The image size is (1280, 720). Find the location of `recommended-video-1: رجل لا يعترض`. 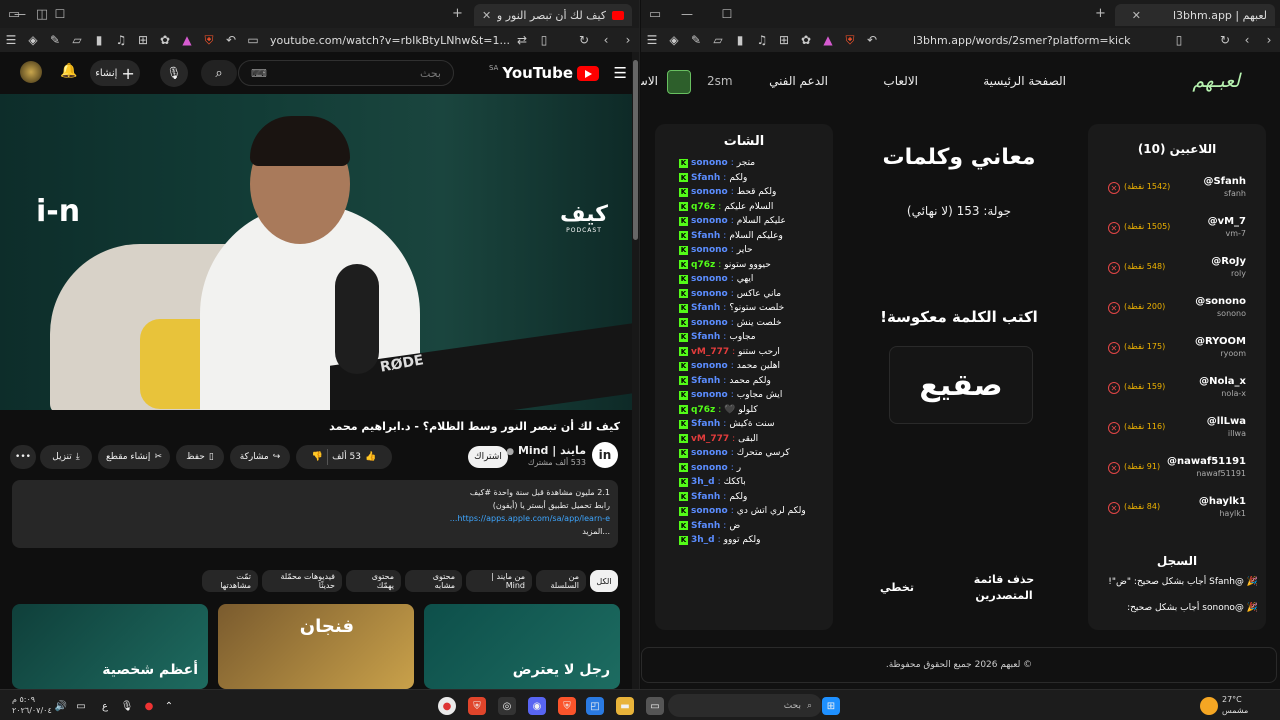

recommended-video-1: رجل لا يعترض is located at coordinates (522, 646).